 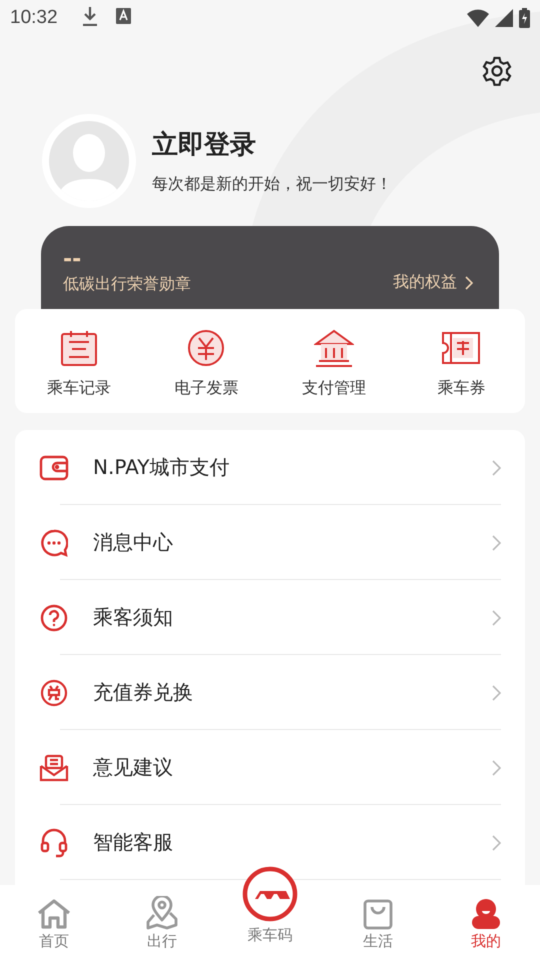 I want to click on signal-icon, so click(x=504, y=18).